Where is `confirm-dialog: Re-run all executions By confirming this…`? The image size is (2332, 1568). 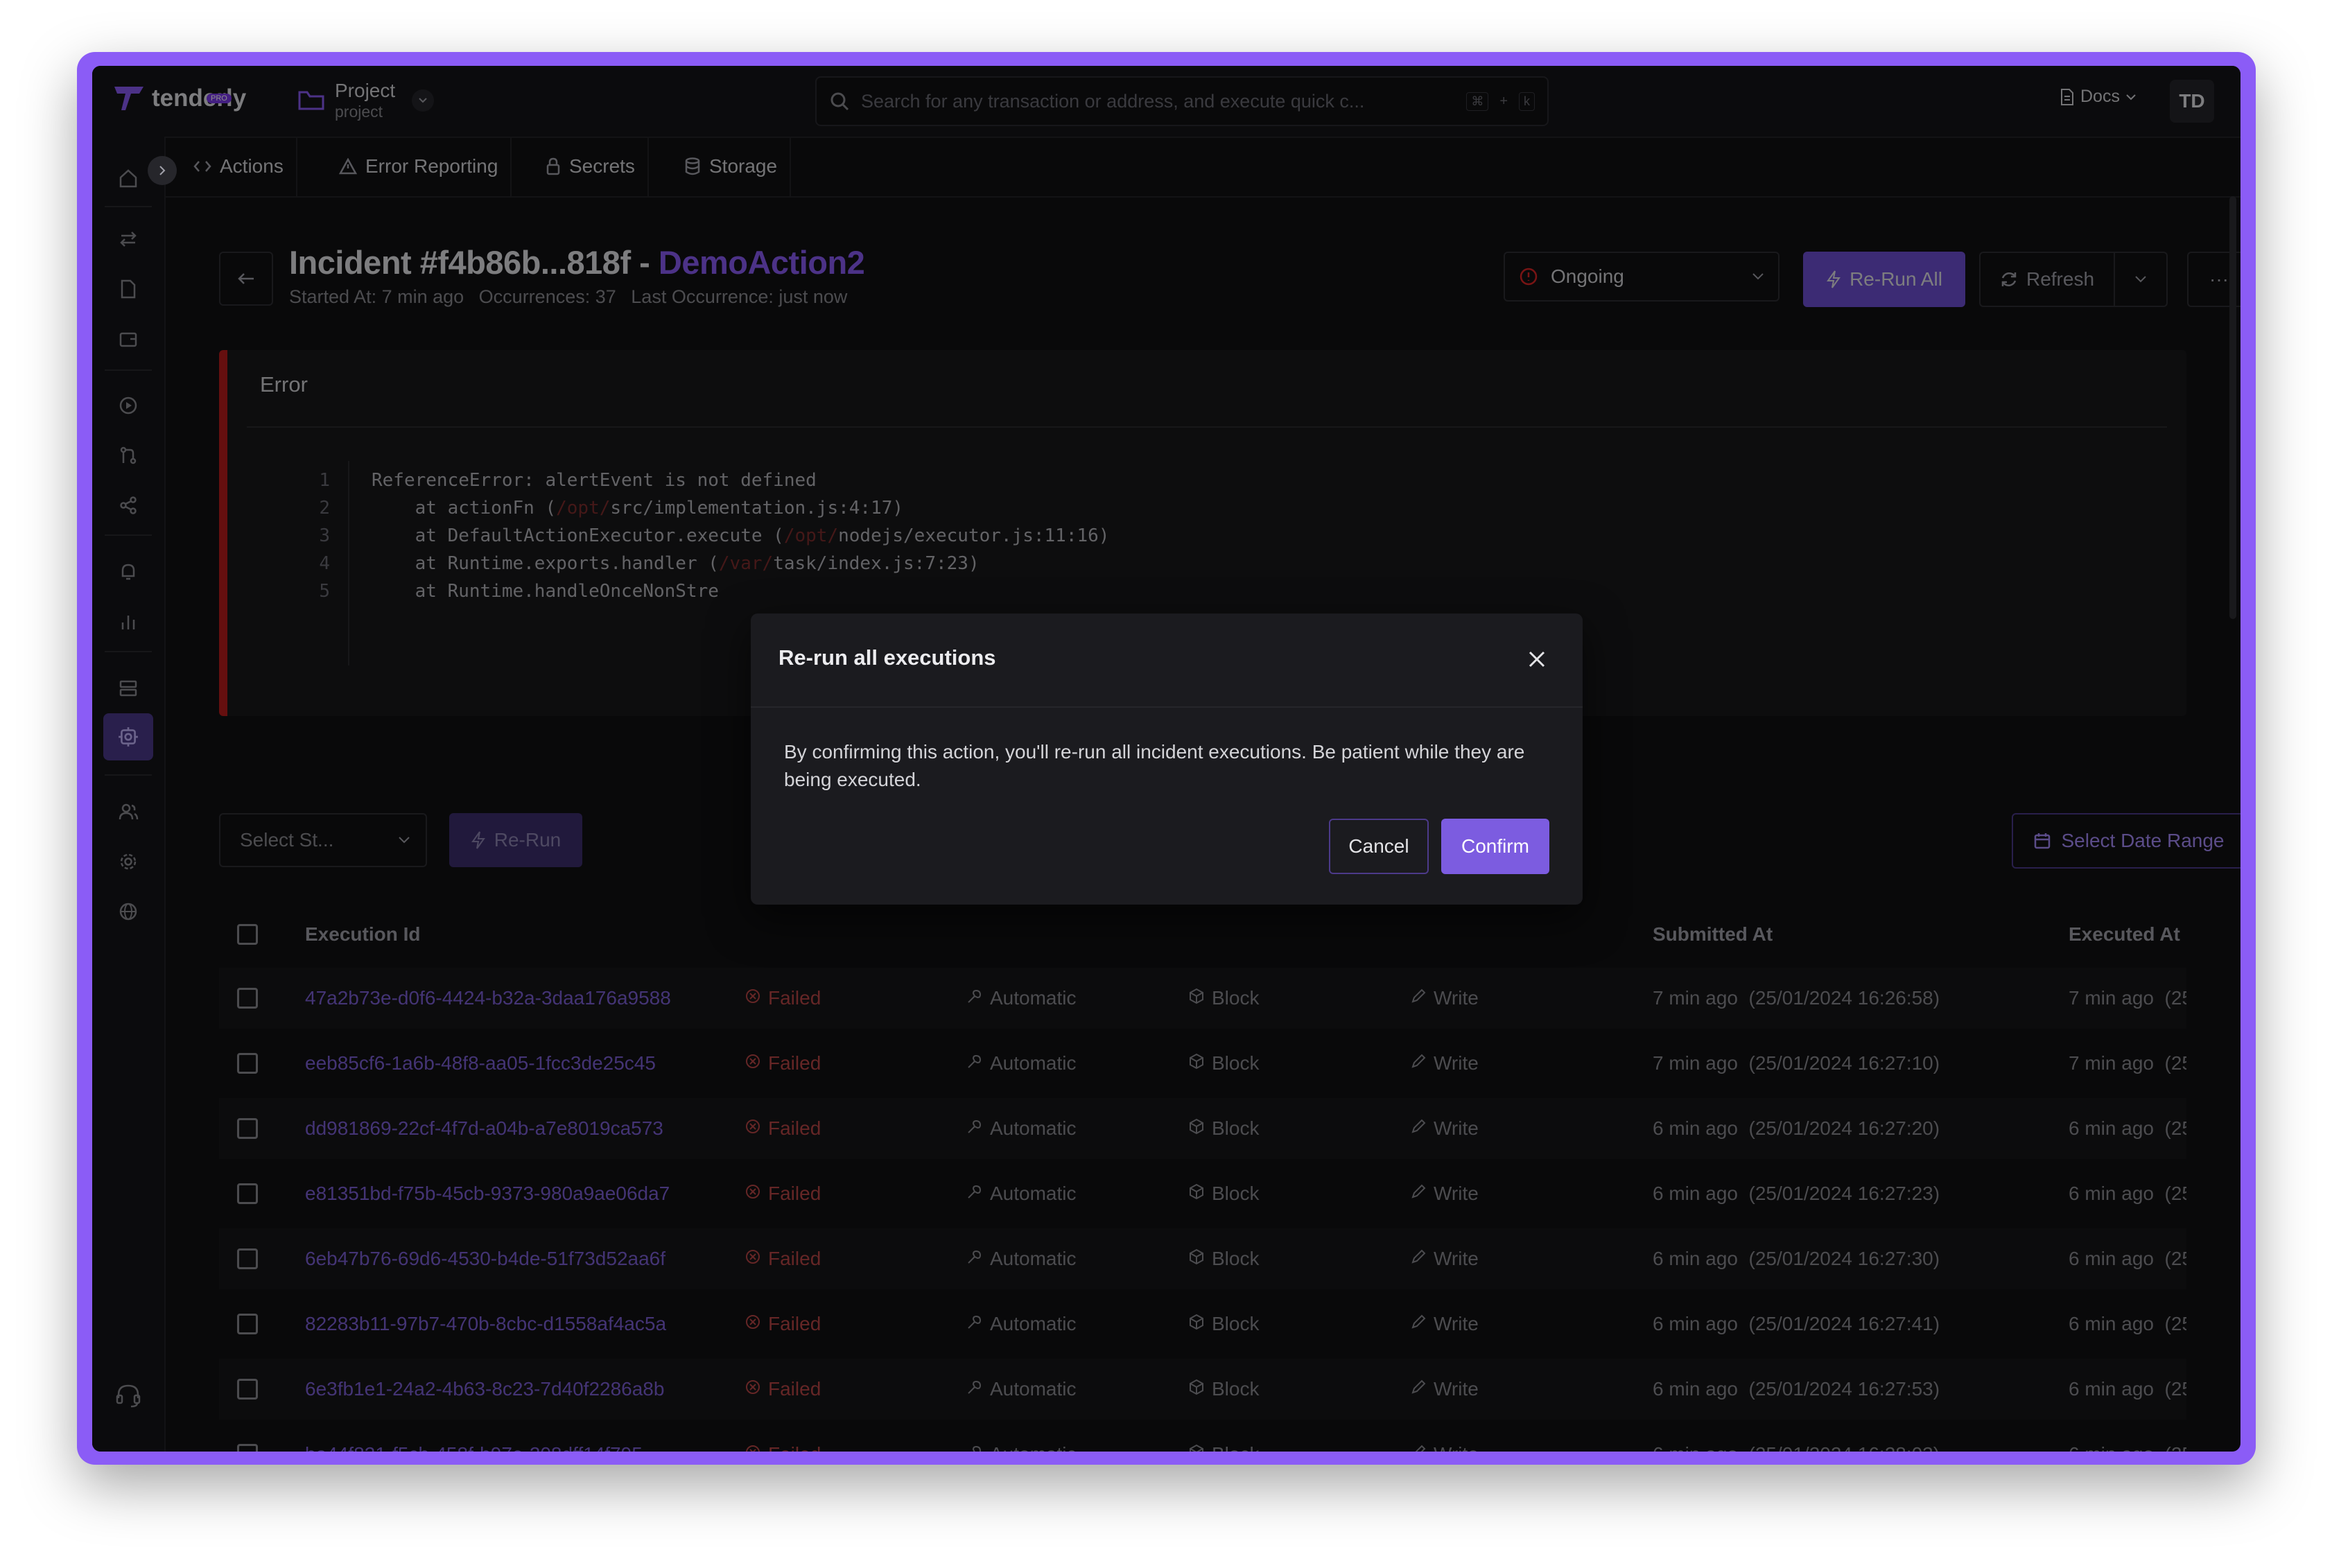 confirm-dialog: Re-run all executions By confirming this… is located at coordinates (1167, 759).